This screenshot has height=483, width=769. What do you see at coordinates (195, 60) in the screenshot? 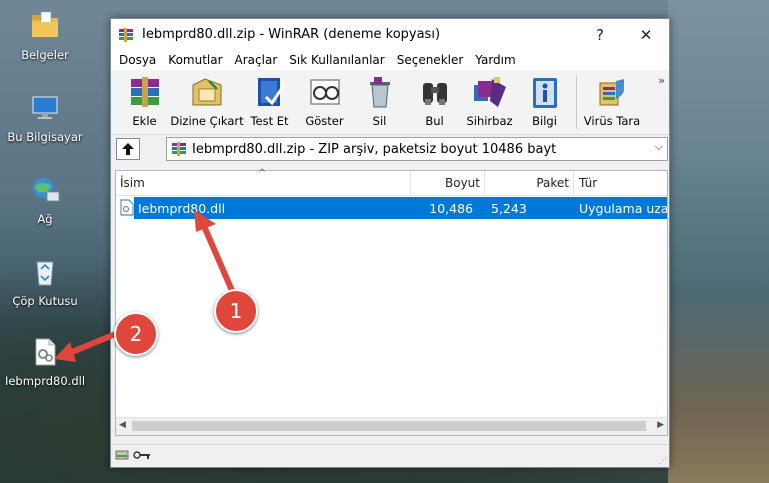
I see `menu-commands: Komutlar` at bounding box center [195, 60].